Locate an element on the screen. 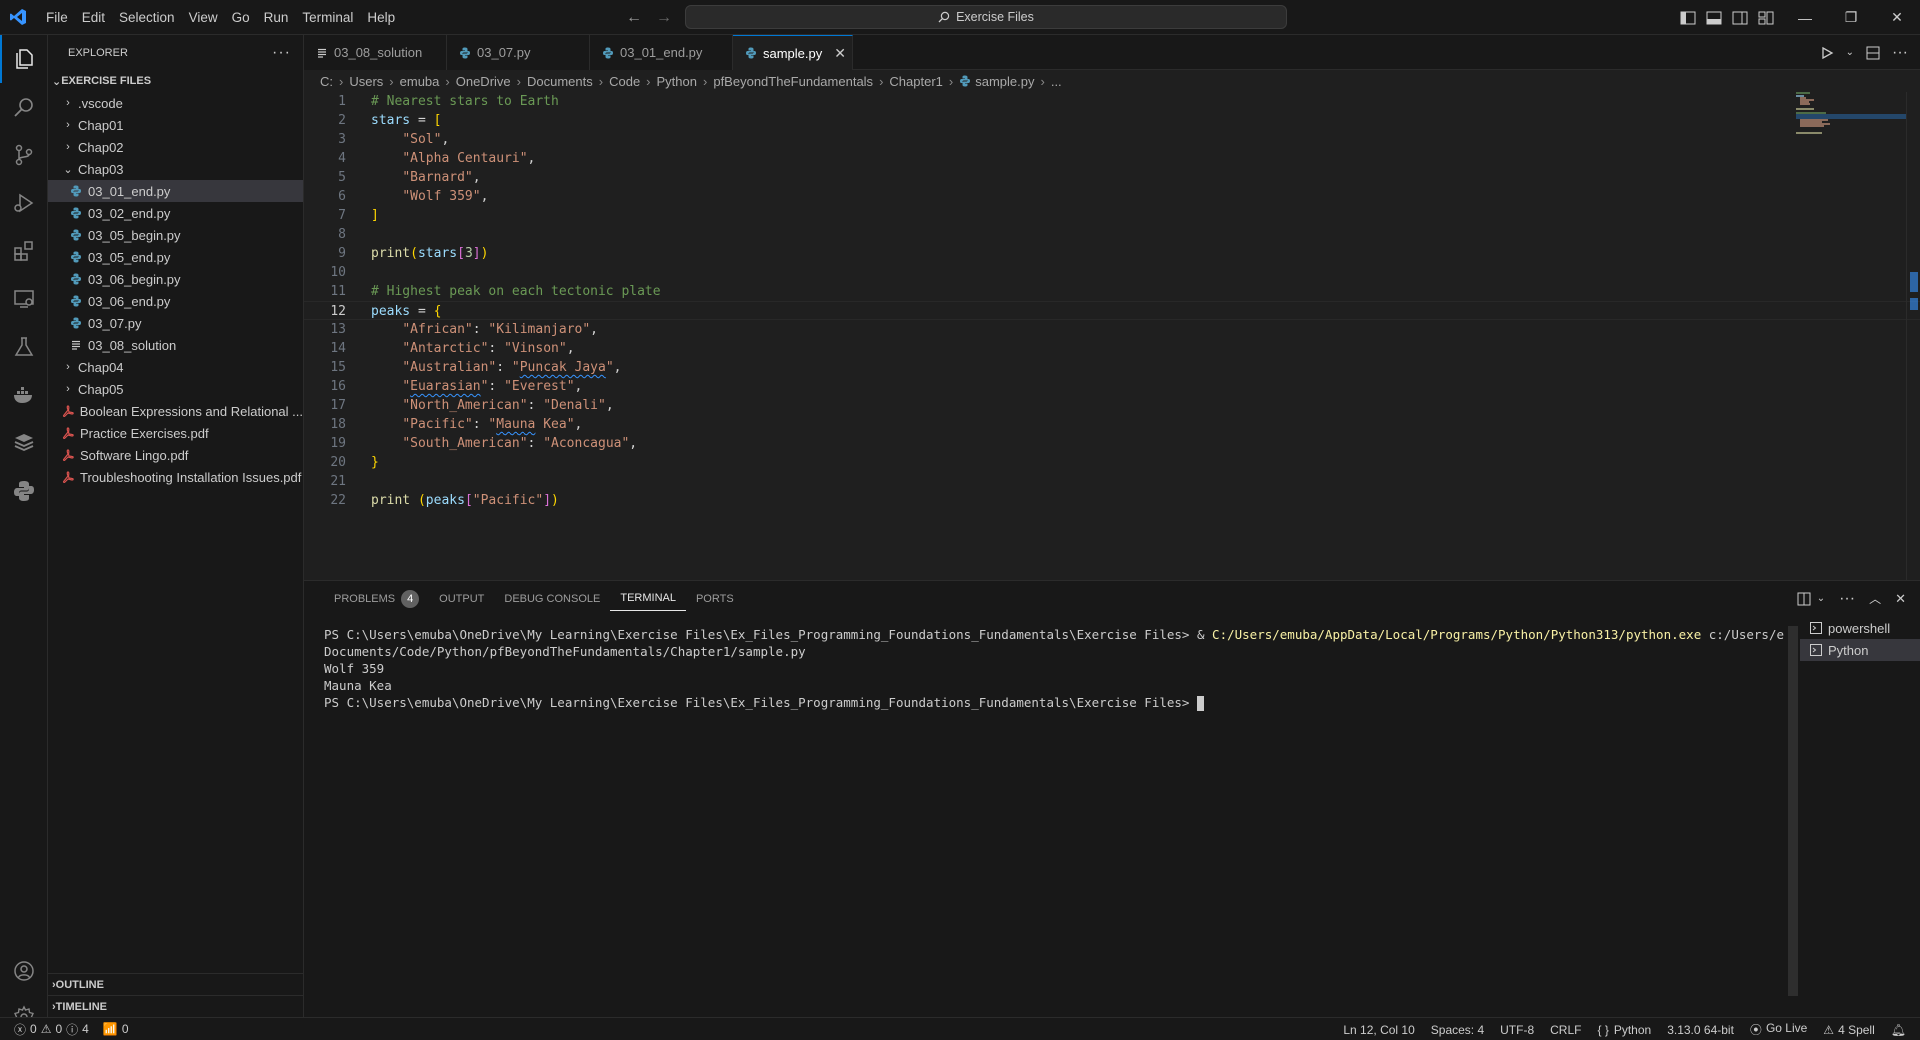 The width and height of the screenshot is (1920, 1040). breadcrumb-item: Python is located at coordinates (677, 81).